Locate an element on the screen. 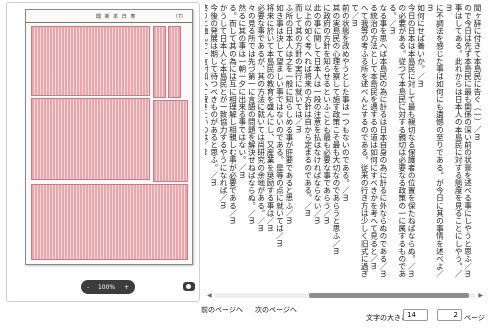  text-column: に不調法を感じた事は如何にも遺憾の至りである。が今日に其の事情を述べよ／m is located at coordinates (435, 141).